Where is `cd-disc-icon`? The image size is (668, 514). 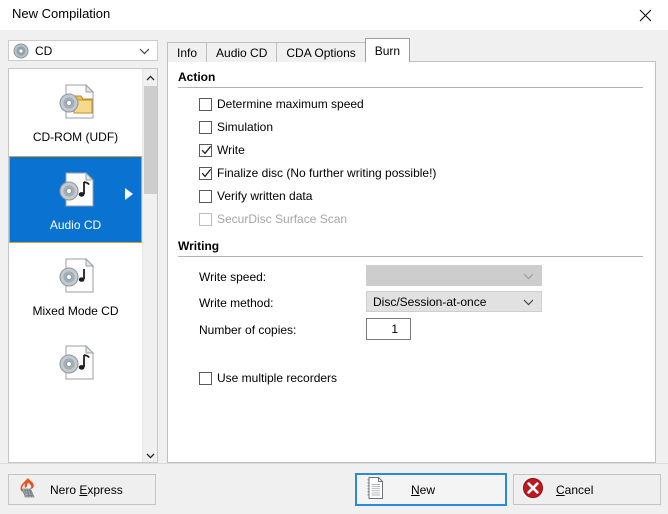
cd-disc-icon is located at coordinates (21, 51).